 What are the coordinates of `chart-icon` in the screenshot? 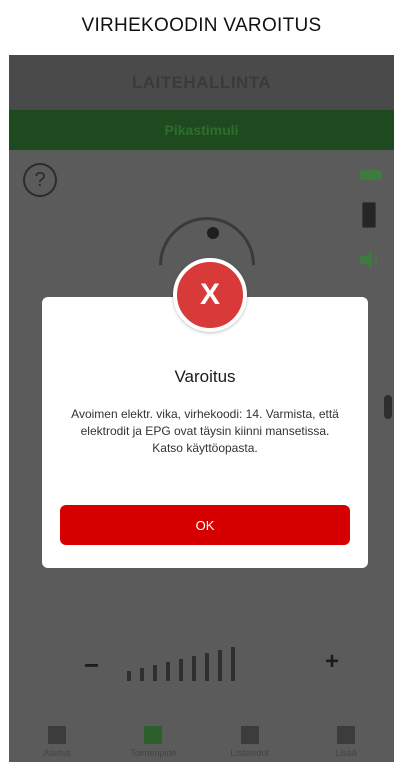 It's located at (249, 735).